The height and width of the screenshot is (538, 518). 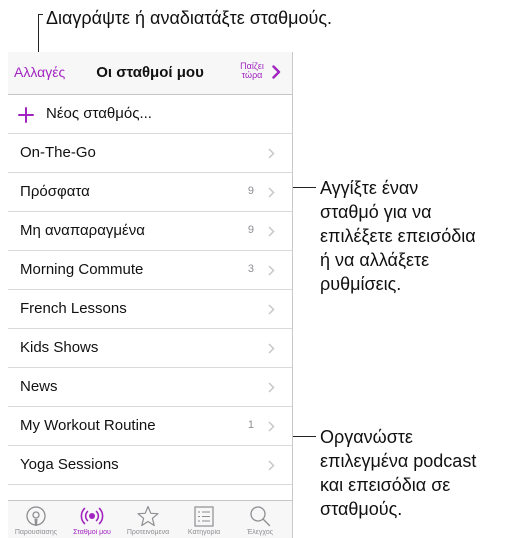 What do you see at coordinates (150, 73) in the screenshot?
I see `navigation-bar: Αλλαγές Οι σταθμοί μου Παίζει τώρα` at bounding box center [150, 73].